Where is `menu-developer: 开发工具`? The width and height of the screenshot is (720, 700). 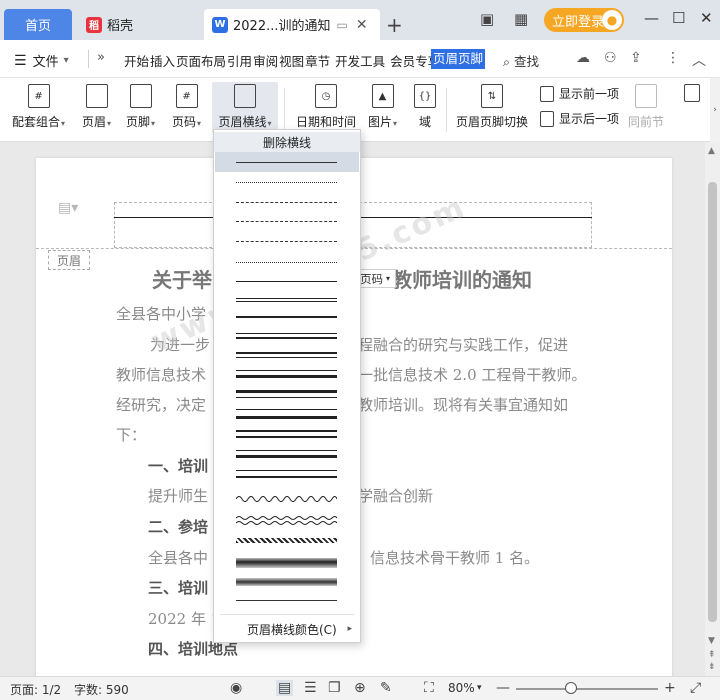
menu-developer: 开发工具 is located at coordinates (360, 60).